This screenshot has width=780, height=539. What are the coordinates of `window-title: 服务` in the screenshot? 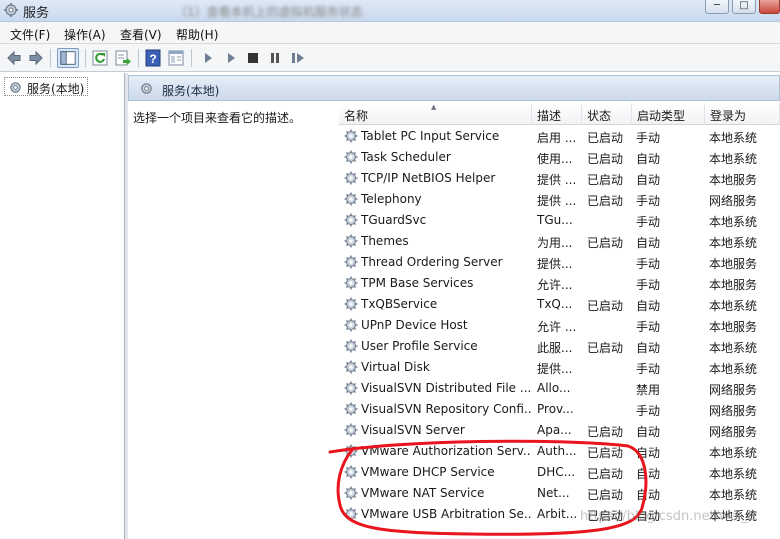 It's located at (36, 13).